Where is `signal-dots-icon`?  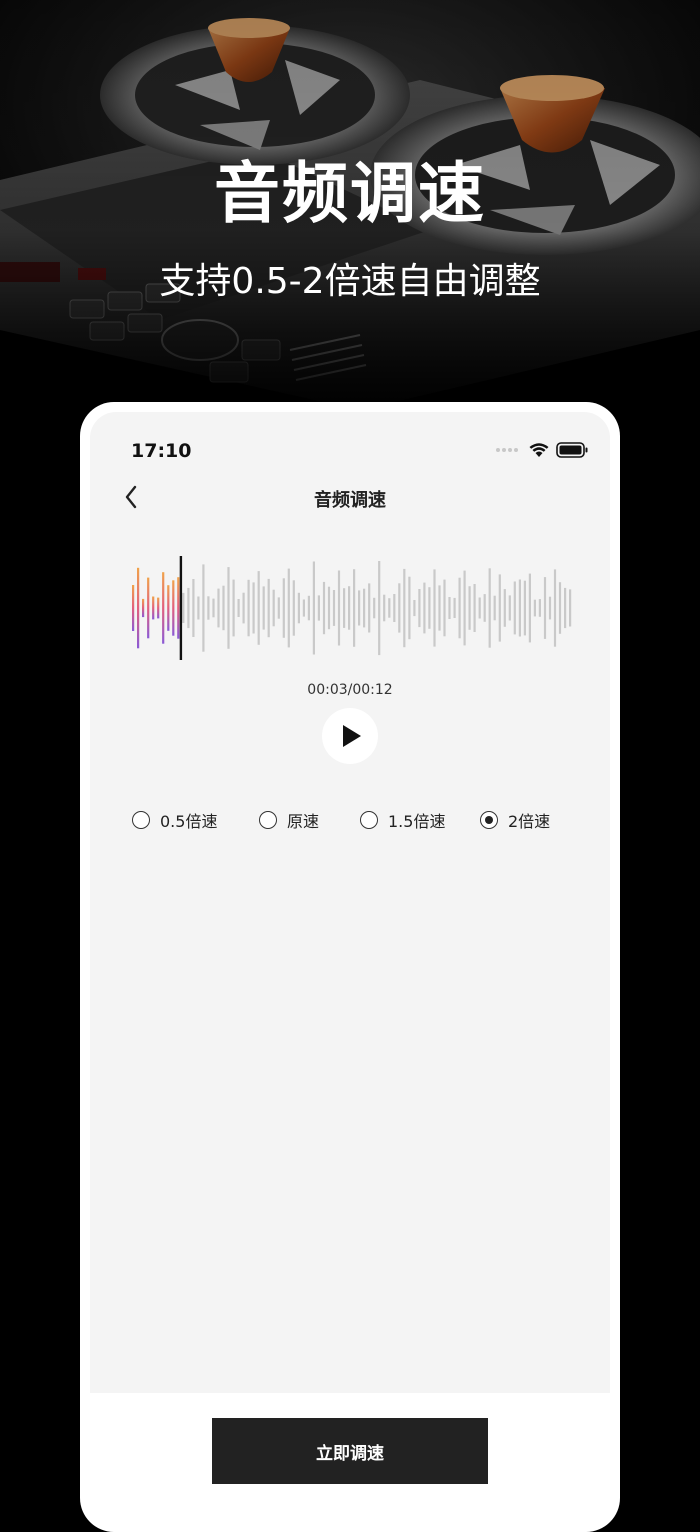
signal-dots-icon is located at coordinates (507, 450).